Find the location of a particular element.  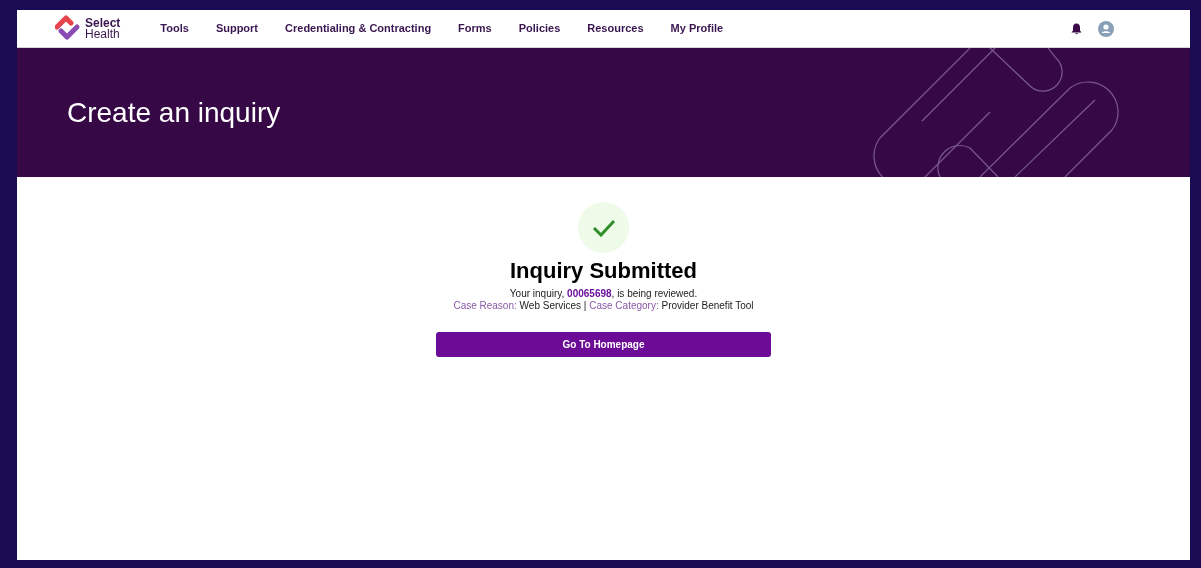

nav-link: Support is located at coordinates (237, 28).